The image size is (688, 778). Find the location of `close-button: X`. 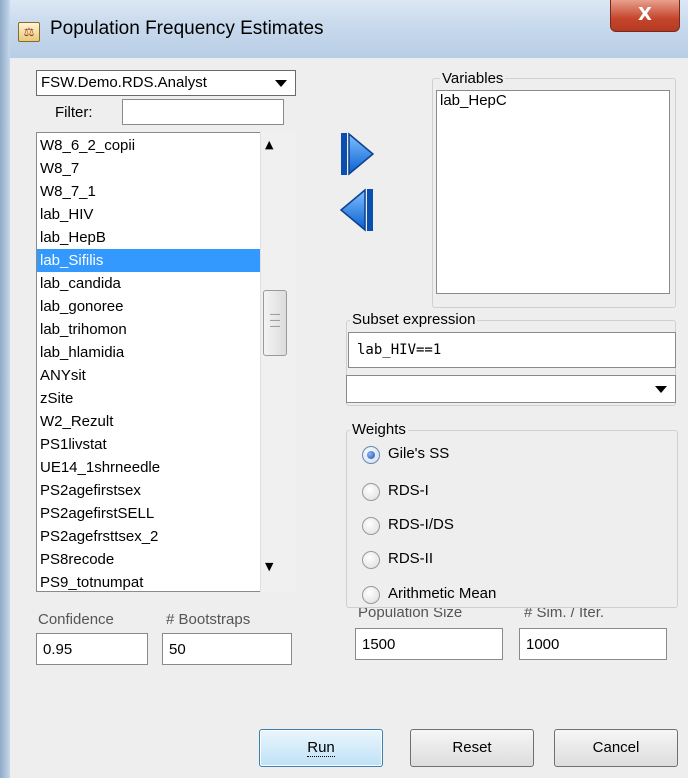

close-button: X is located at coordinates (645, 16).